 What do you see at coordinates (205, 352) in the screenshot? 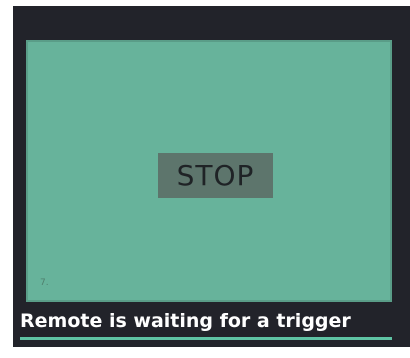
I see `bottom-edge` at bounding box center [205, 352].